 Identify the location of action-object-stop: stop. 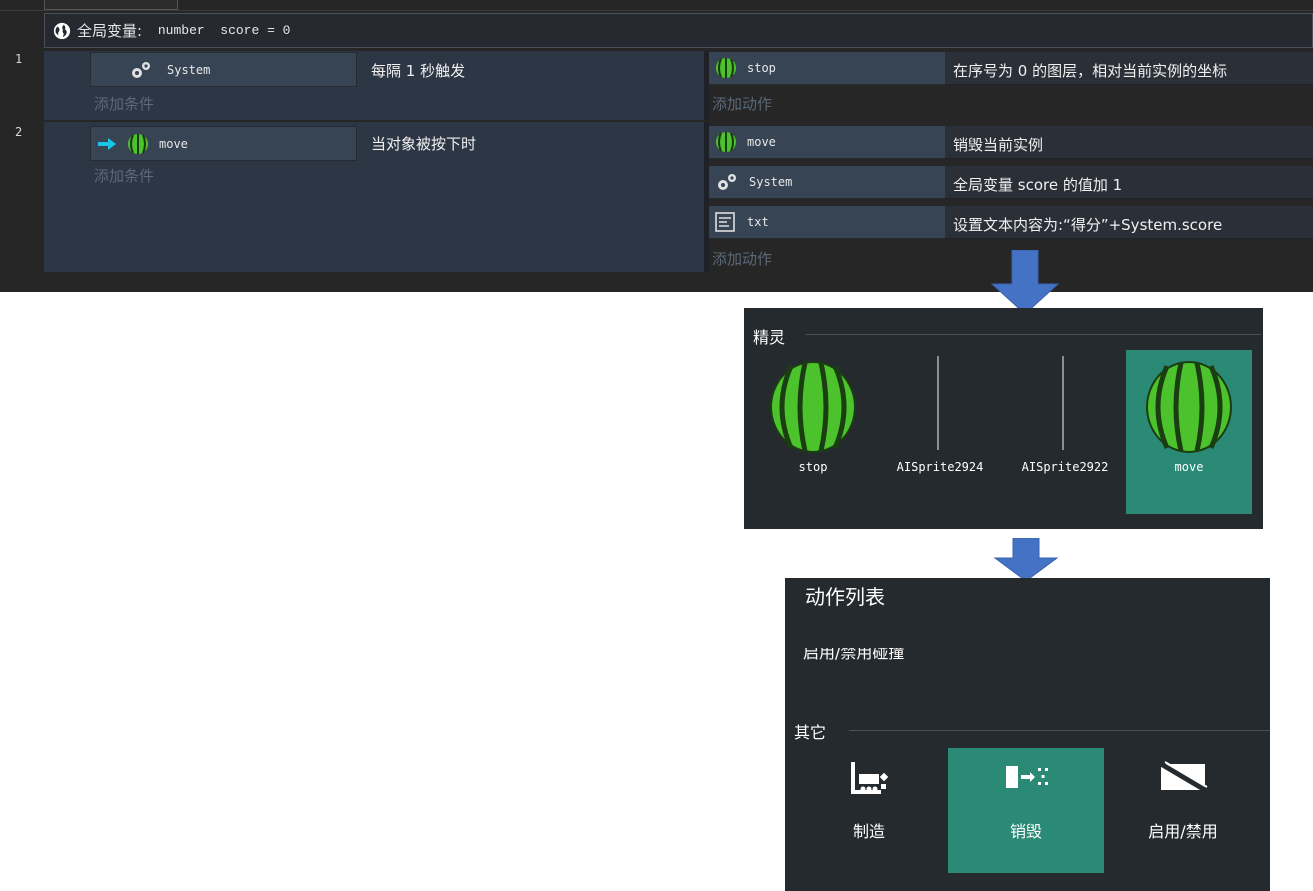
(827, 68).